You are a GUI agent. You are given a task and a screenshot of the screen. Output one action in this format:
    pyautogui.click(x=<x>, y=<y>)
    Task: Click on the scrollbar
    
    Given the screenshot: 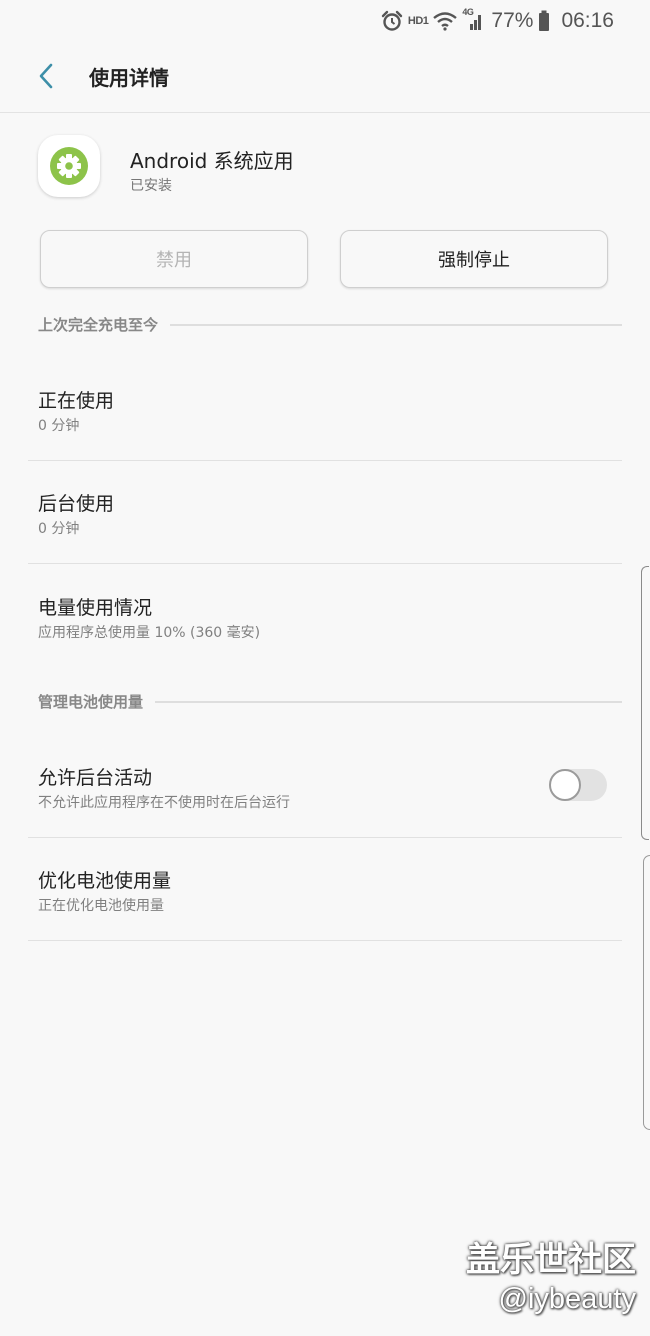 What is the action you would take?
    pyautogui.click(x=645, y=703)
    